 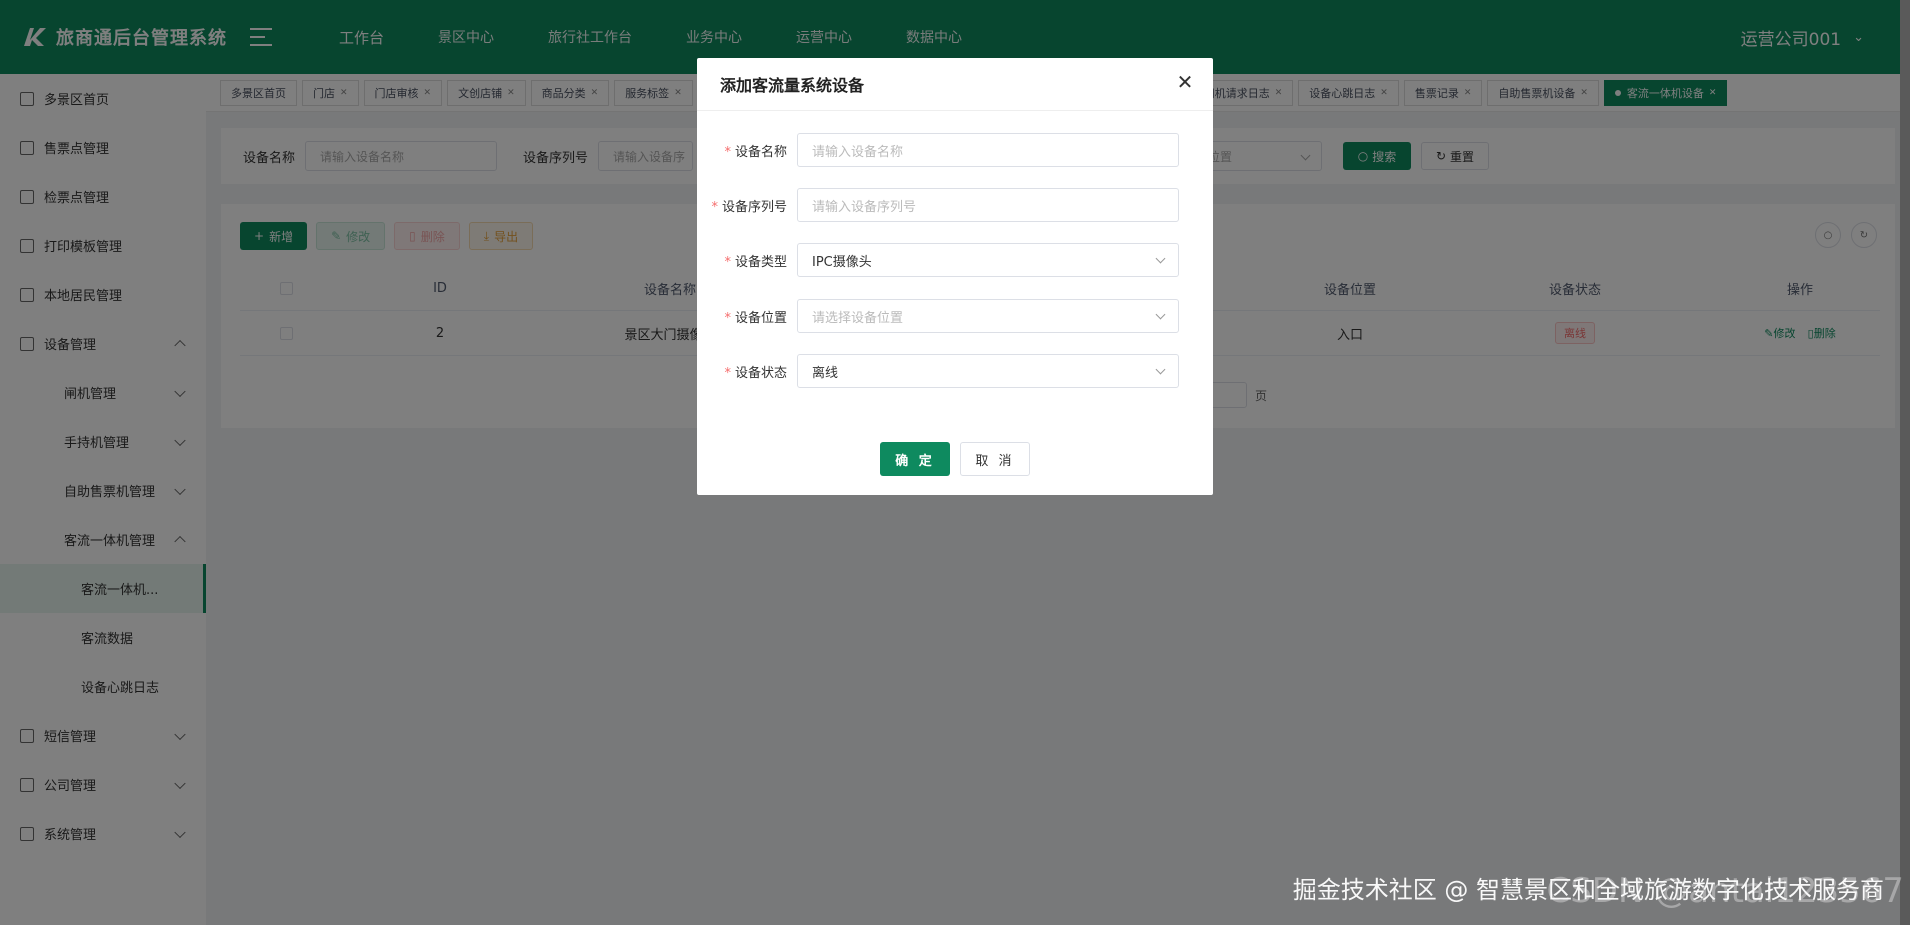 What do you see at coordinates (1588, 890) in the screenshot?
I see `watermark: 掘金技术社区 @ 智慧景区和全域旅游数字化技术服务商` at bounding box center [1588, 890].